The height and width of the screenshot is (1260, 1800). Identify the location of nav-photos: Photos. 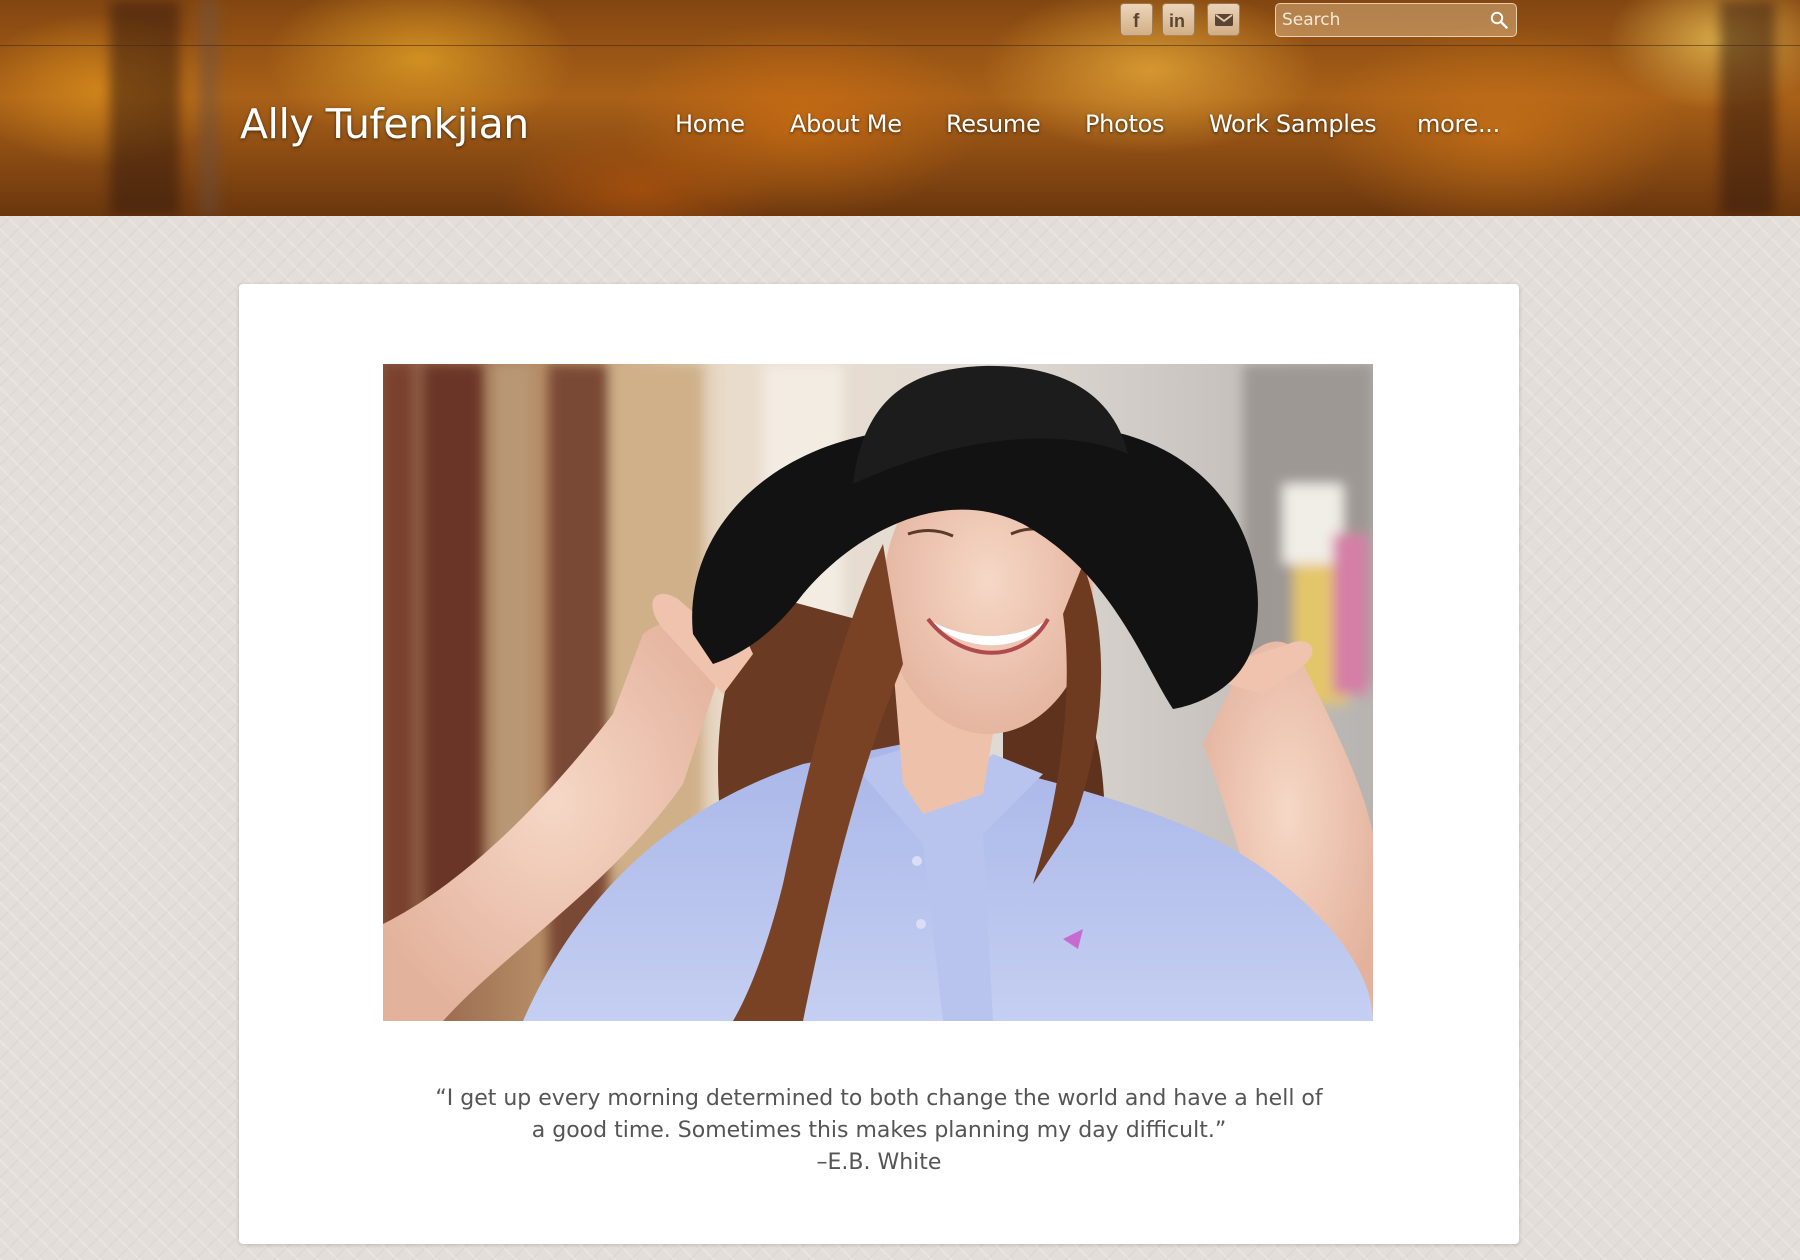
(1124, 124).